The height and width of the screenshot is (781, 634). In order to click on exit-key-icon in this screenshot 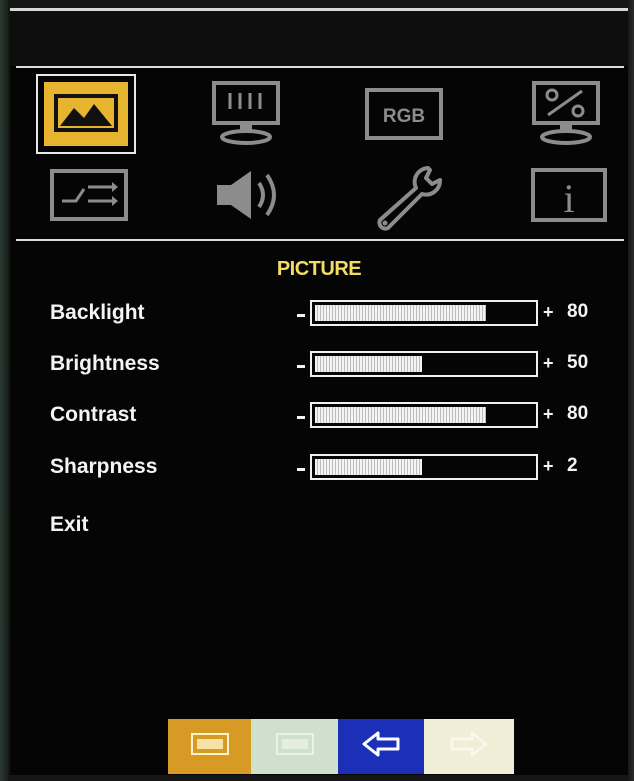, I will do `click(295, 746)`.